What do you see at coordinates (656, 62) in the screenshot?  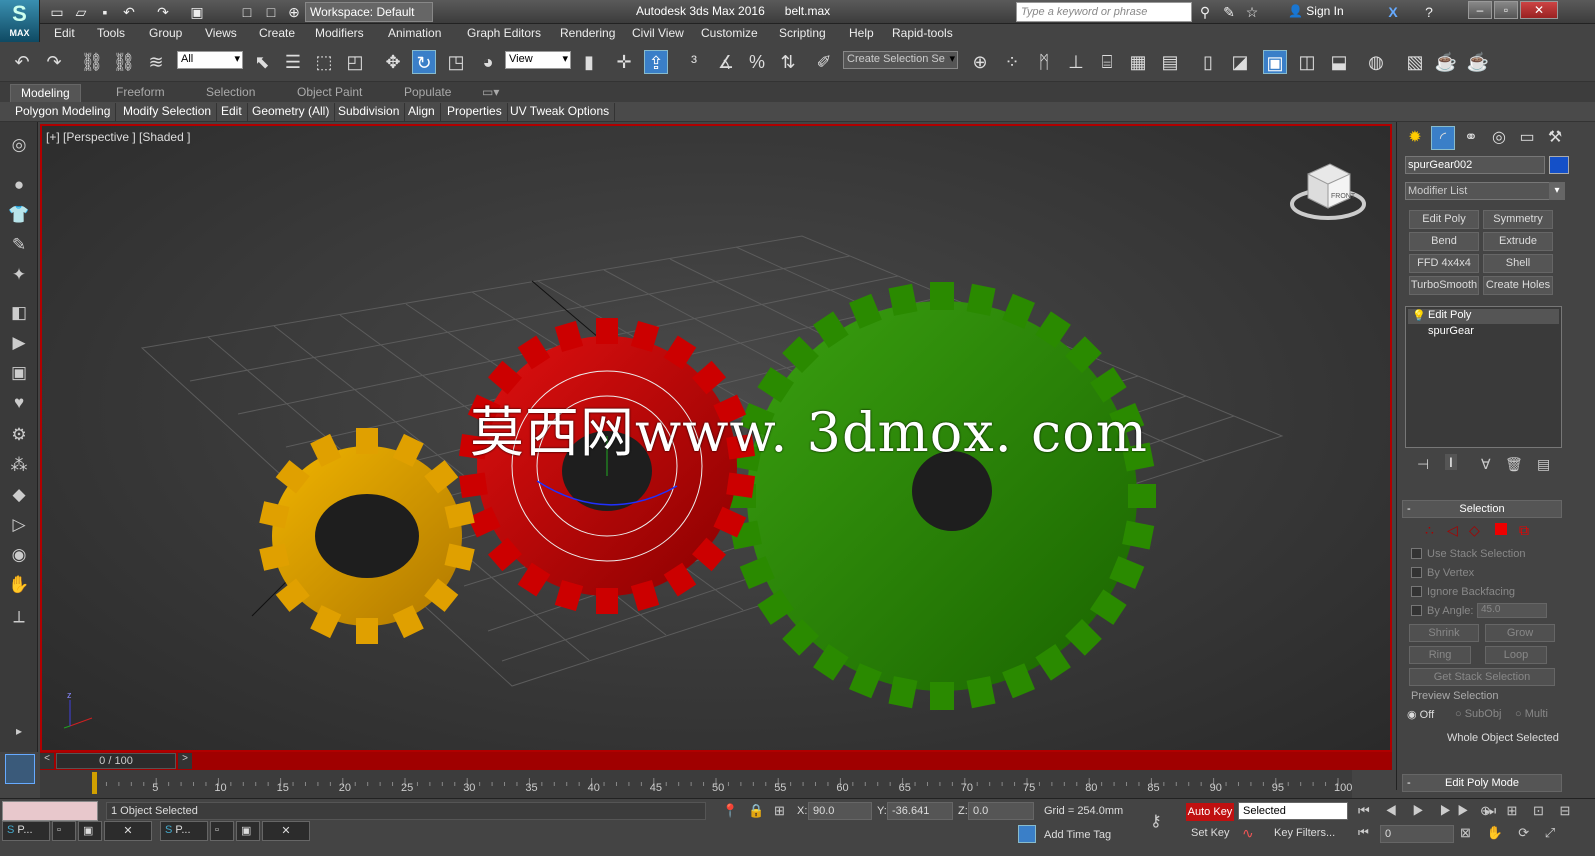 I see `keyboard-shortcut-override-icon: ⇪` at bounding box center [656, 62].